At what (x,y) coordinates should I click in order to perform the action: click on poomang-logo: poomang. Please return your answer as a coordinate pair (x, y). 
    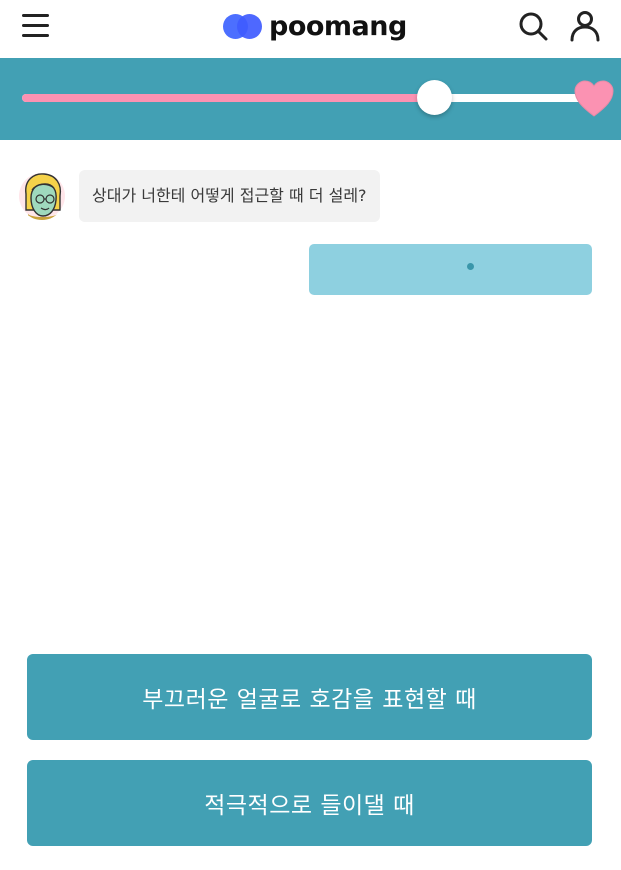
    Looking at the image, I should click on (315, 26).